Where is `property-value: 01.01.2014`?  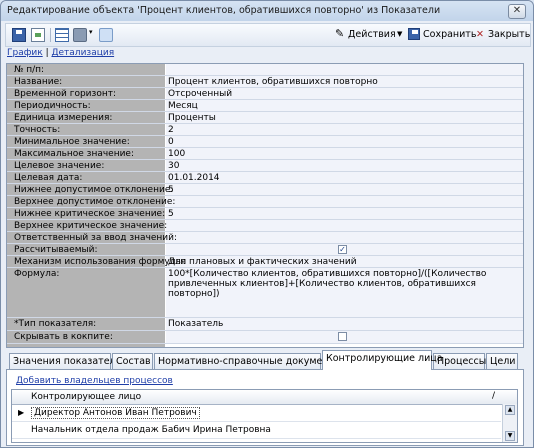
property-value: 01.01.2014 is located at coordinates (342, 178).